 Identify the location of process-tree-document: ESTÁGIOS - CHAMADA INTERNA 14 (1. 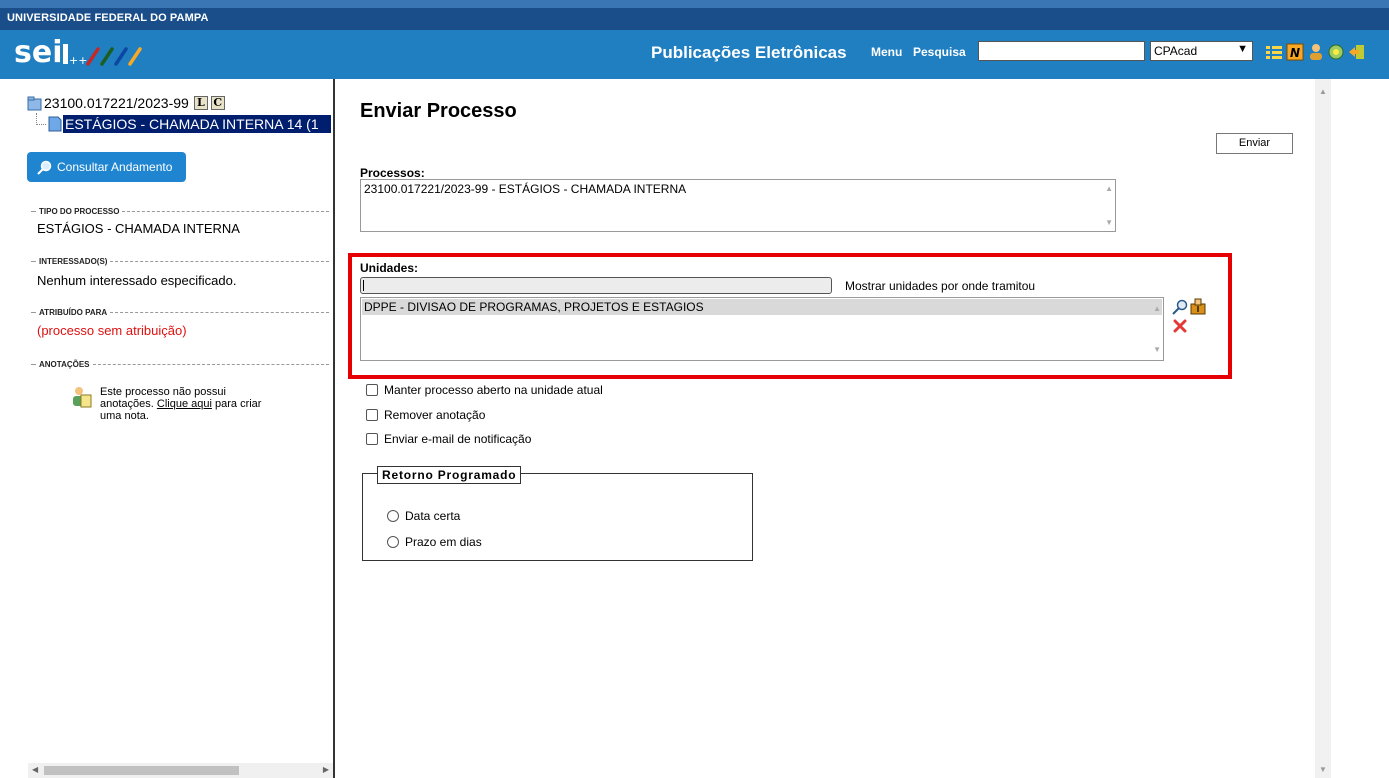
(189, 124).